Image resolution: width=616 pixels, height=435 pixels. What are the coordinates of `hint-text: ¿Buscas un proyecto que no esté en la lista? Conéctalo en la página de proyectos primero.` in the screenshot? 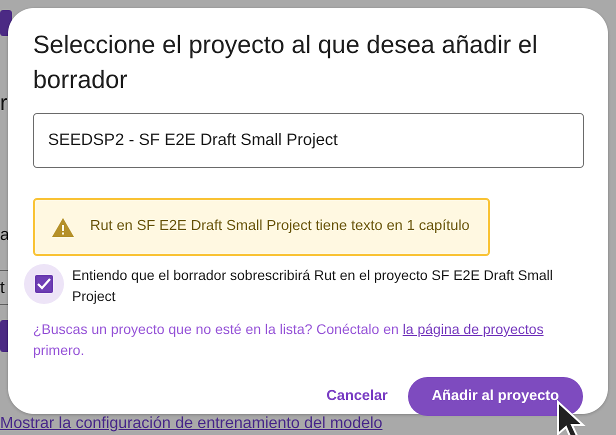 It's located at (289, 340).